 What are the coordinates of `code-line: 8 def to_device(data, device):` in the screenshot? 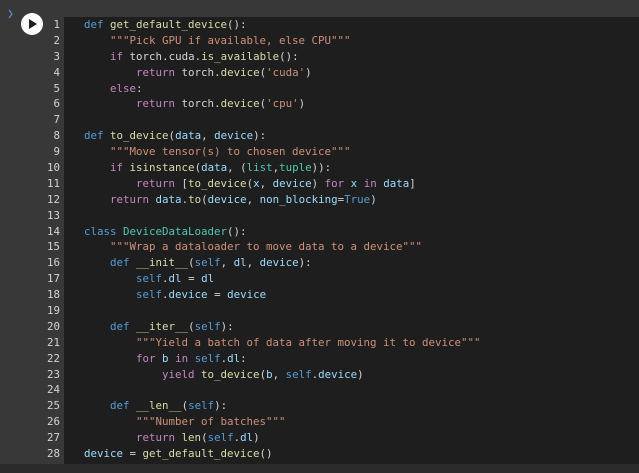 It's located at (346, 136).